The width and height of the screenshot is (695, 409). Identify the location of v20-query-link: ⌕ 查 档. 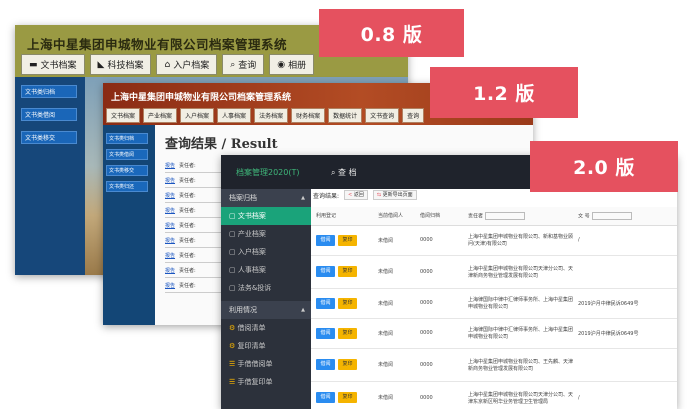
(344, 172).